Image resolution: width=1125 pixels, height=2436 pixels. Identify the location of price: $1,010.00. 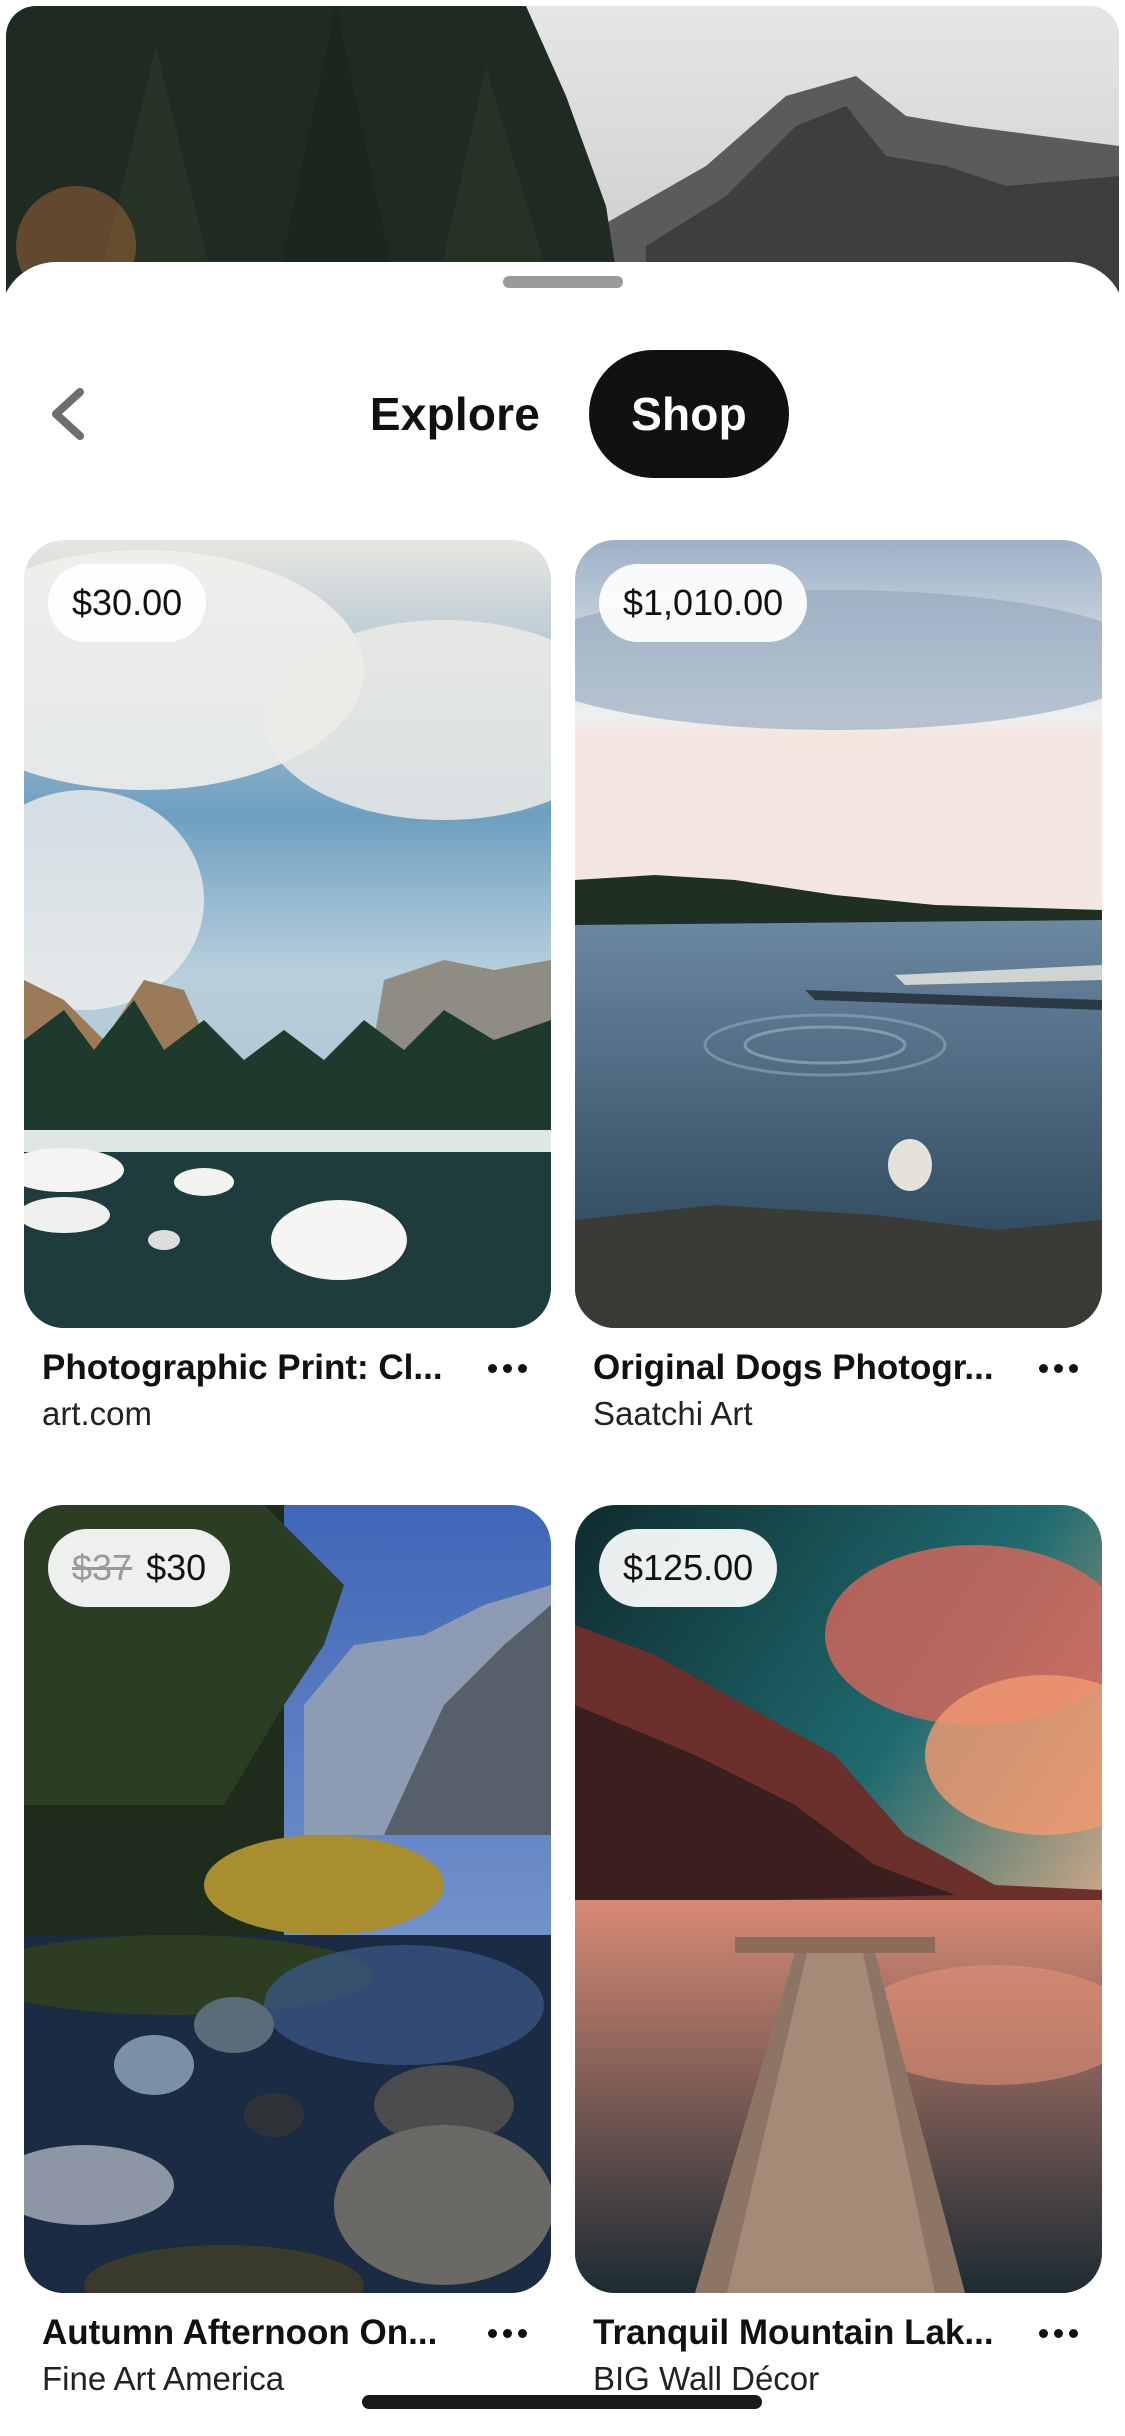
(703, 602).